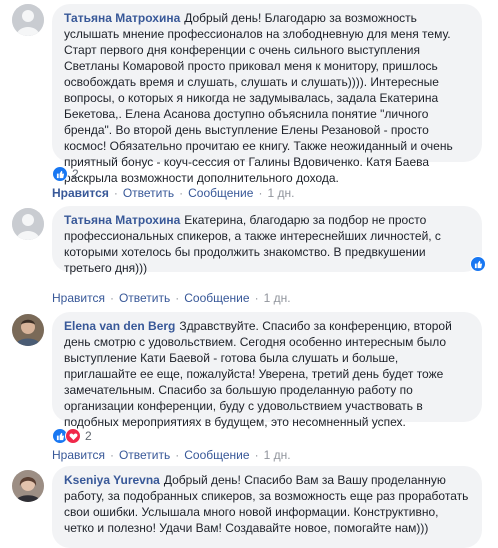  I want to click on reaction-summary, so click(478, 264).